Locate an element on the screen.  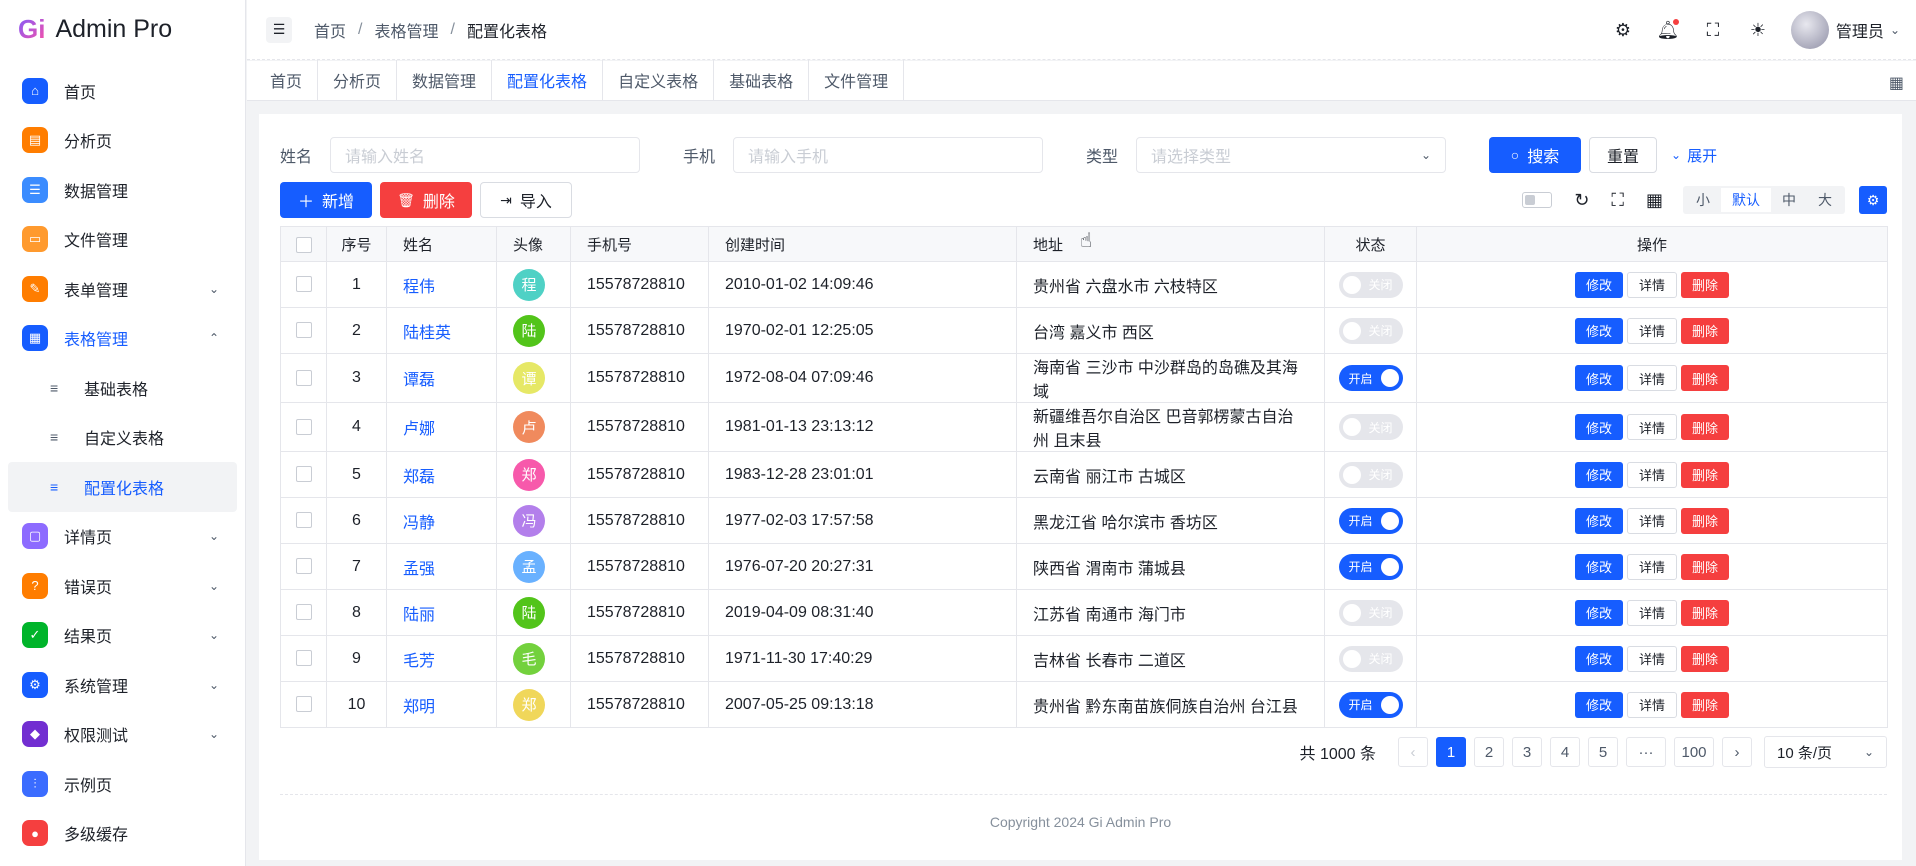
sidebar-item-result: ✓ 结果页 ⌄ is located at coordinates (122, 636).